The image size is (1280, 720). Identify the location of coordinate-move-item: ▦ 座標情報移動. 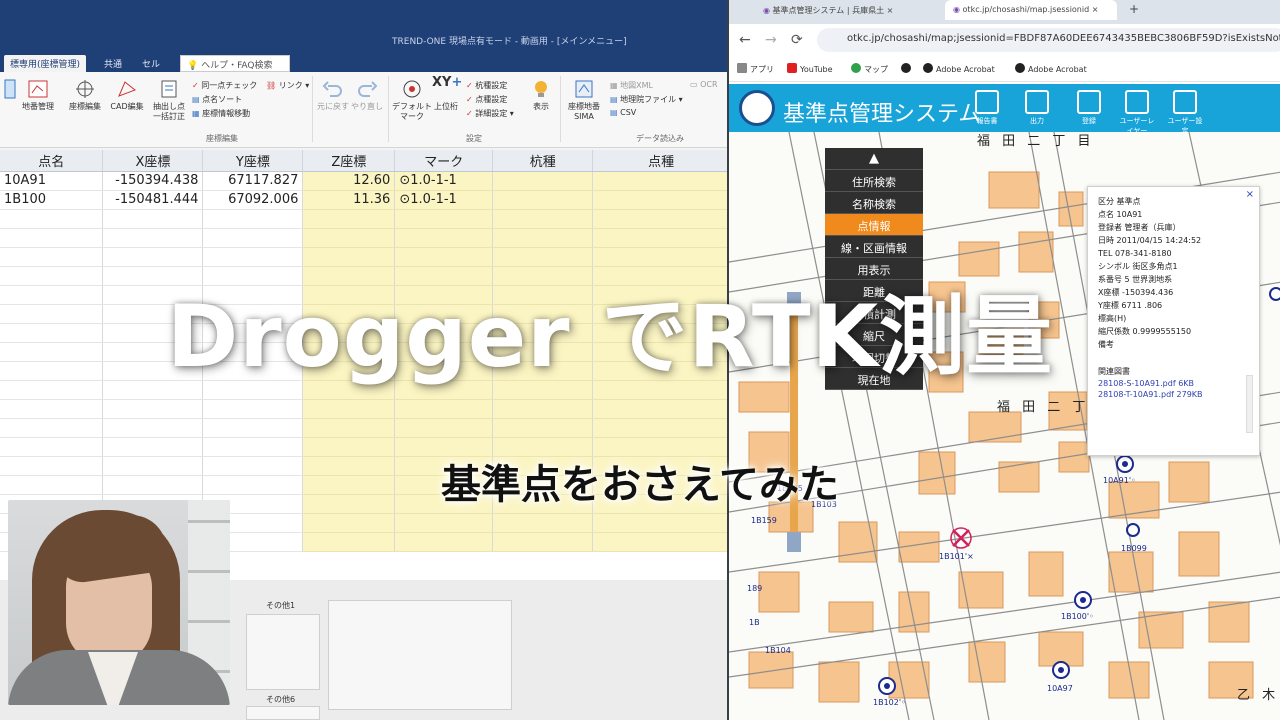
(221, 113).